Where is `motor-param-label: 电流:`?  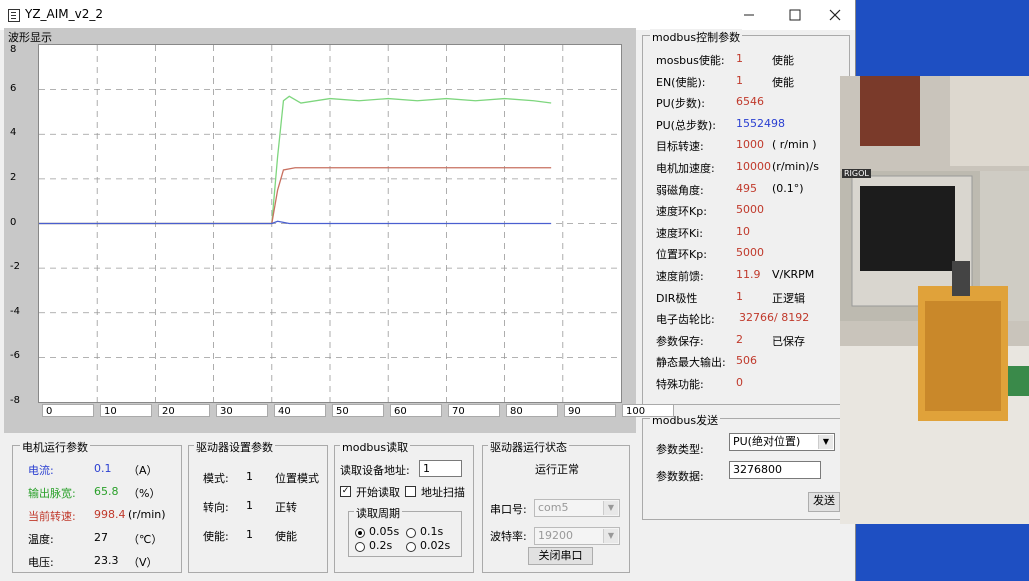
motor-param-label: 电流: is located at coordinates (41, 470).